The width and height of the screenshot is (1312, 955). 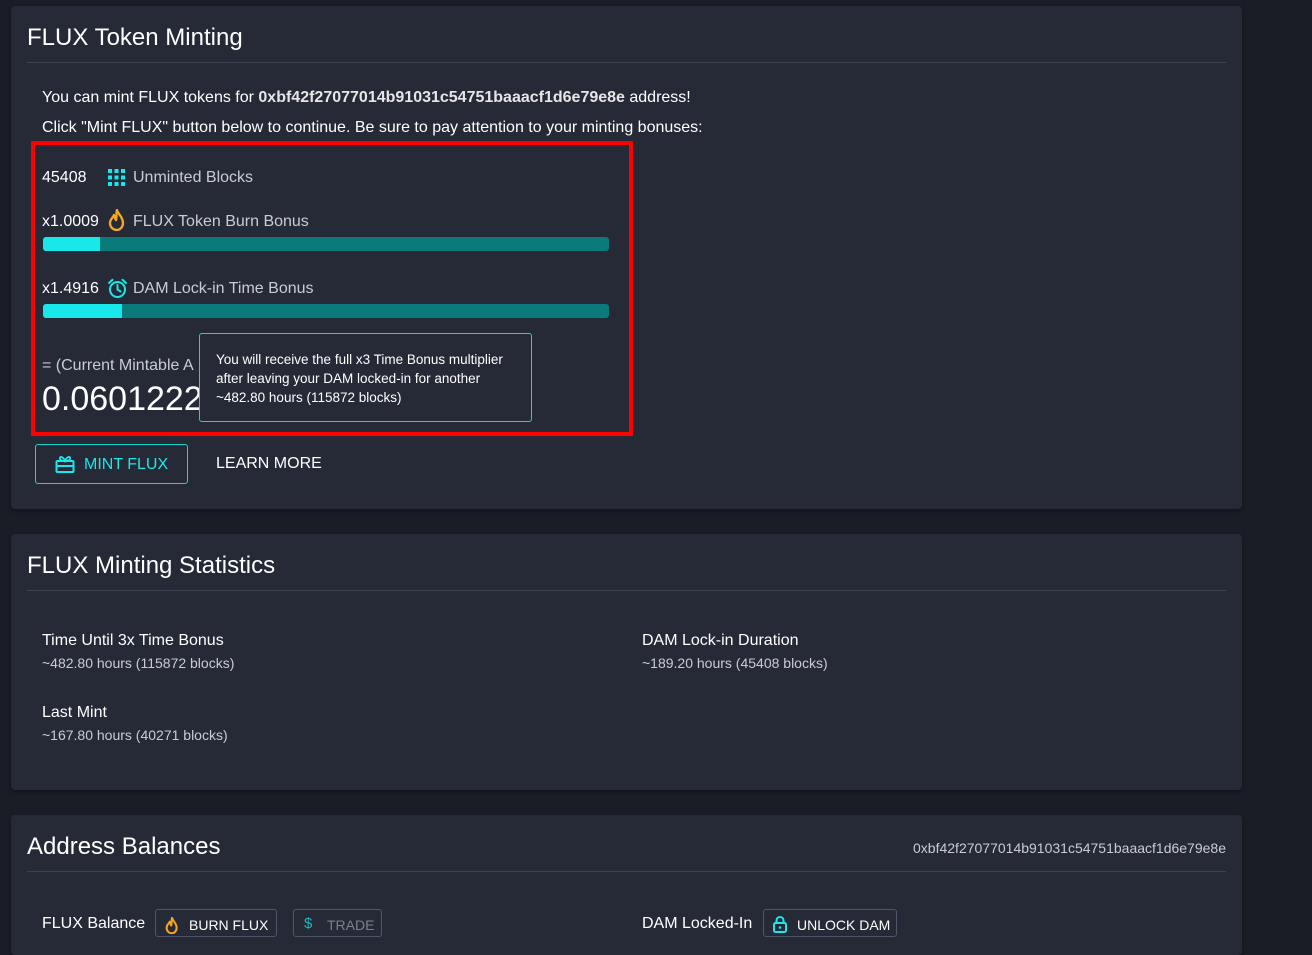 What do you see at coordinates (74, 712) in the screenshot?
I see `stat-last-mint-label: Last Mint` at bounding box center [74, 712].